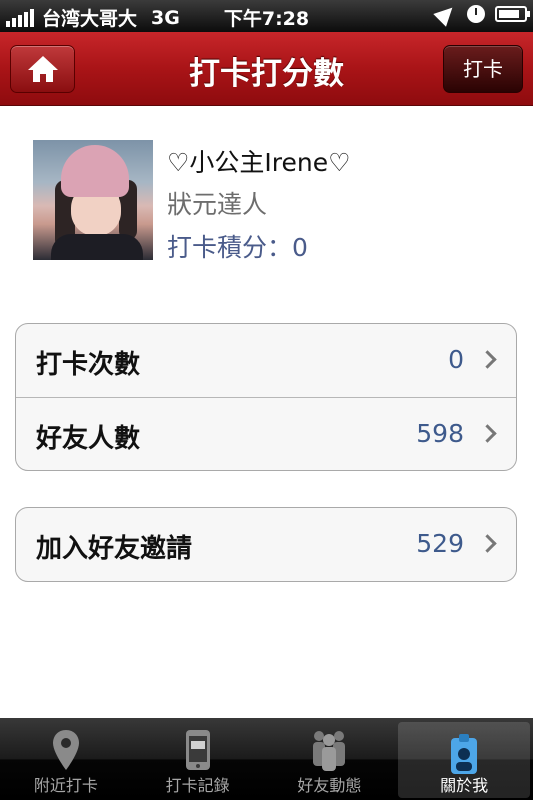  I want to click on clock-icon, so click(476, 14).